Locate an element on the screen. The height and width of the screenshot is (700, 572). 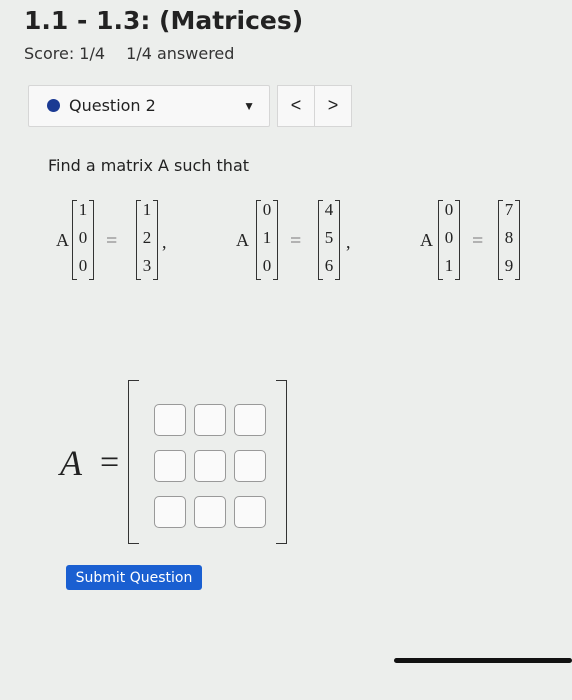
answer-matrix-label: A is located at coordinates (71, 463).